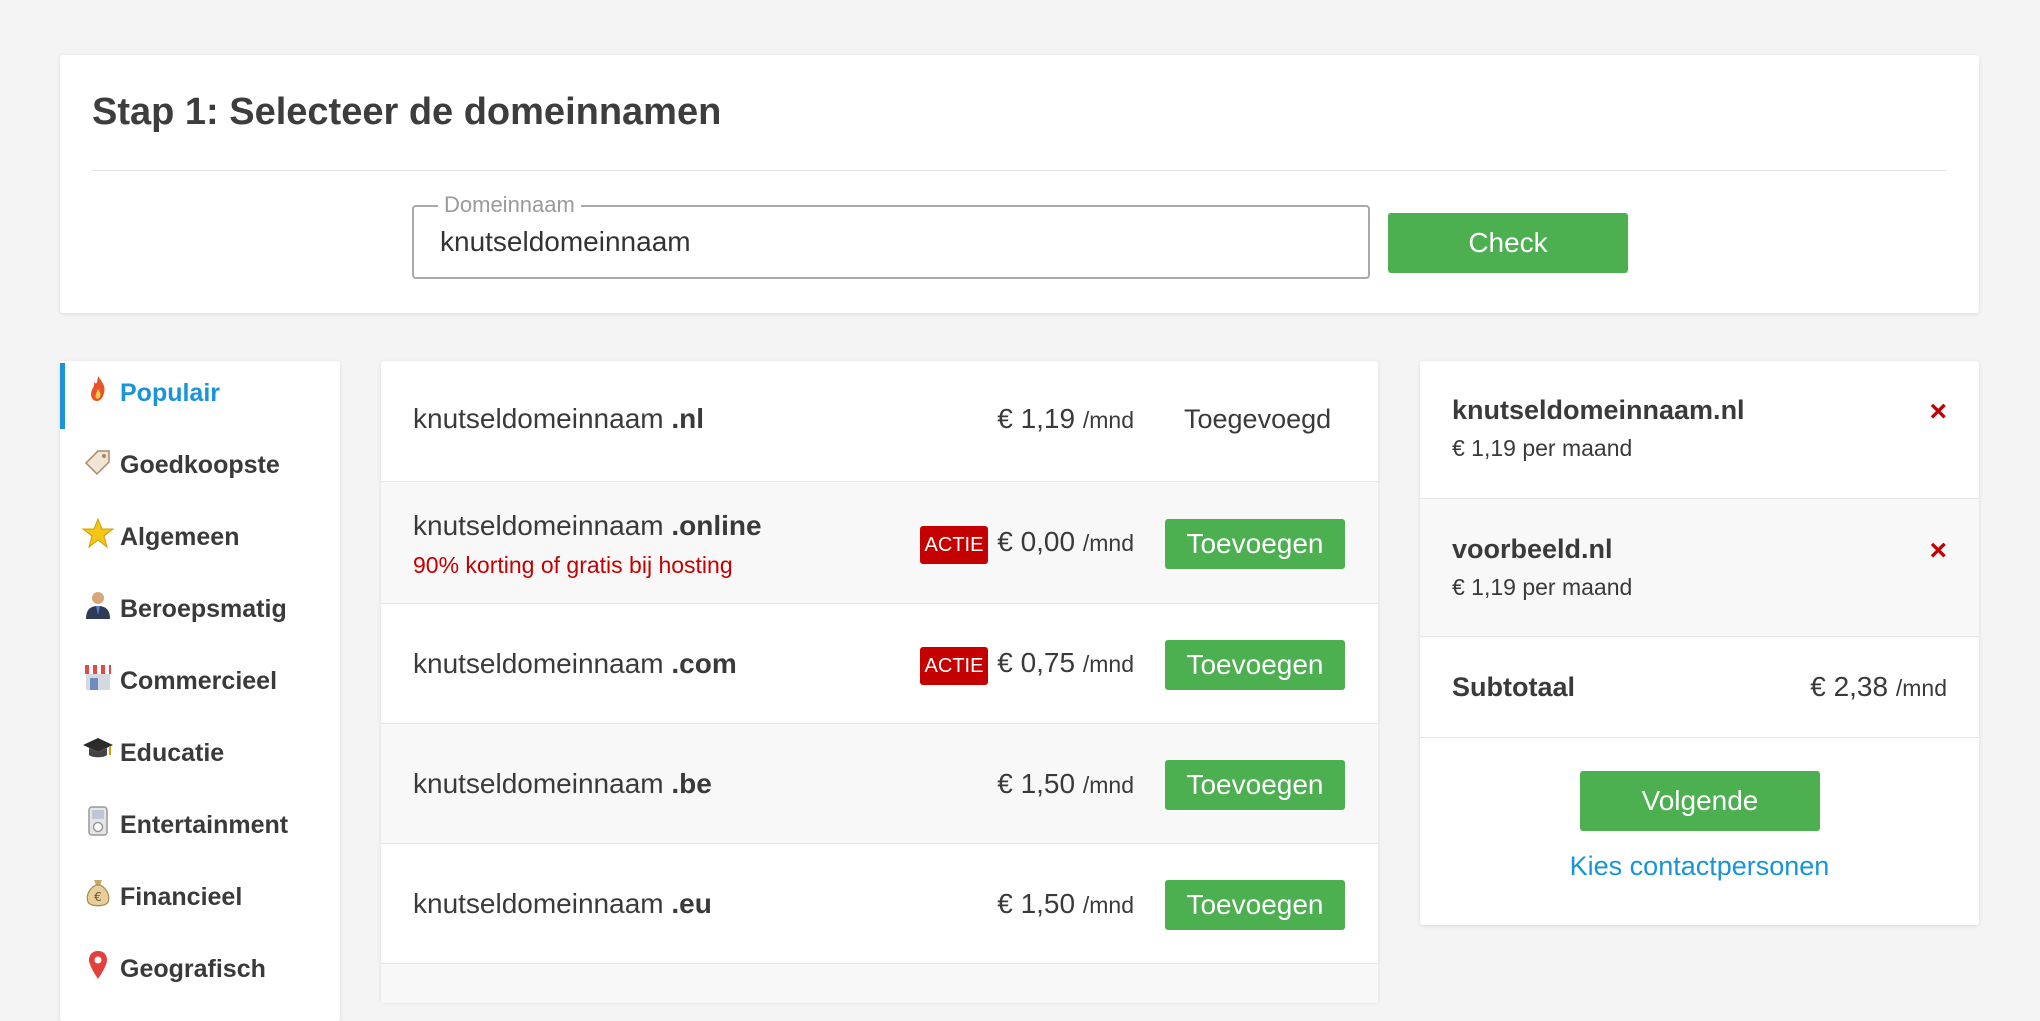 Image resolution: width=2040 pixels, height=1021 pixels. I want to click on domain-price: € 1,19 /mnd, so click(1065, 418).